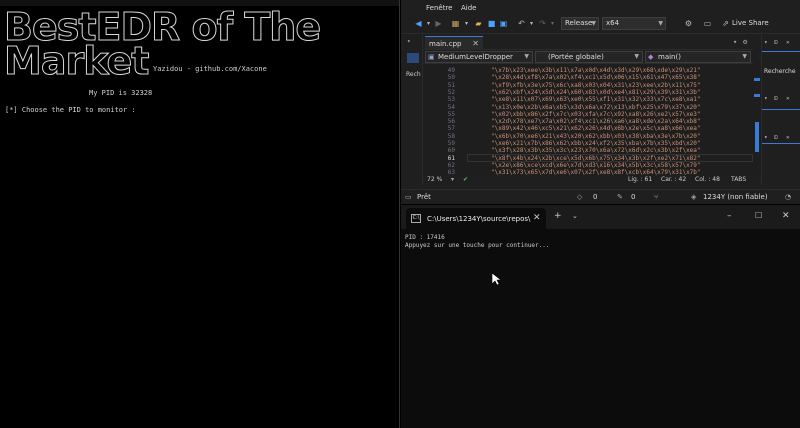 Image resolution: width=800 pixels, height=428 pixels. What do you see at coordinates (575, 216) in the screenshot?
I see `chevron-down-icon: ⌄` at bounding box center [575, 216].